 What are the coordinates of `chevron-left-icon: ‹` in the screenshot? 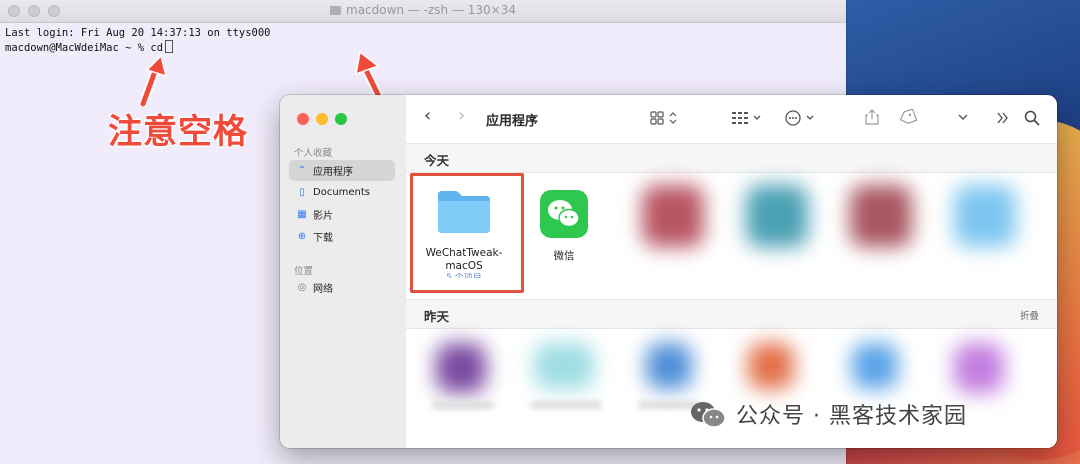 It's located at (427, 115).